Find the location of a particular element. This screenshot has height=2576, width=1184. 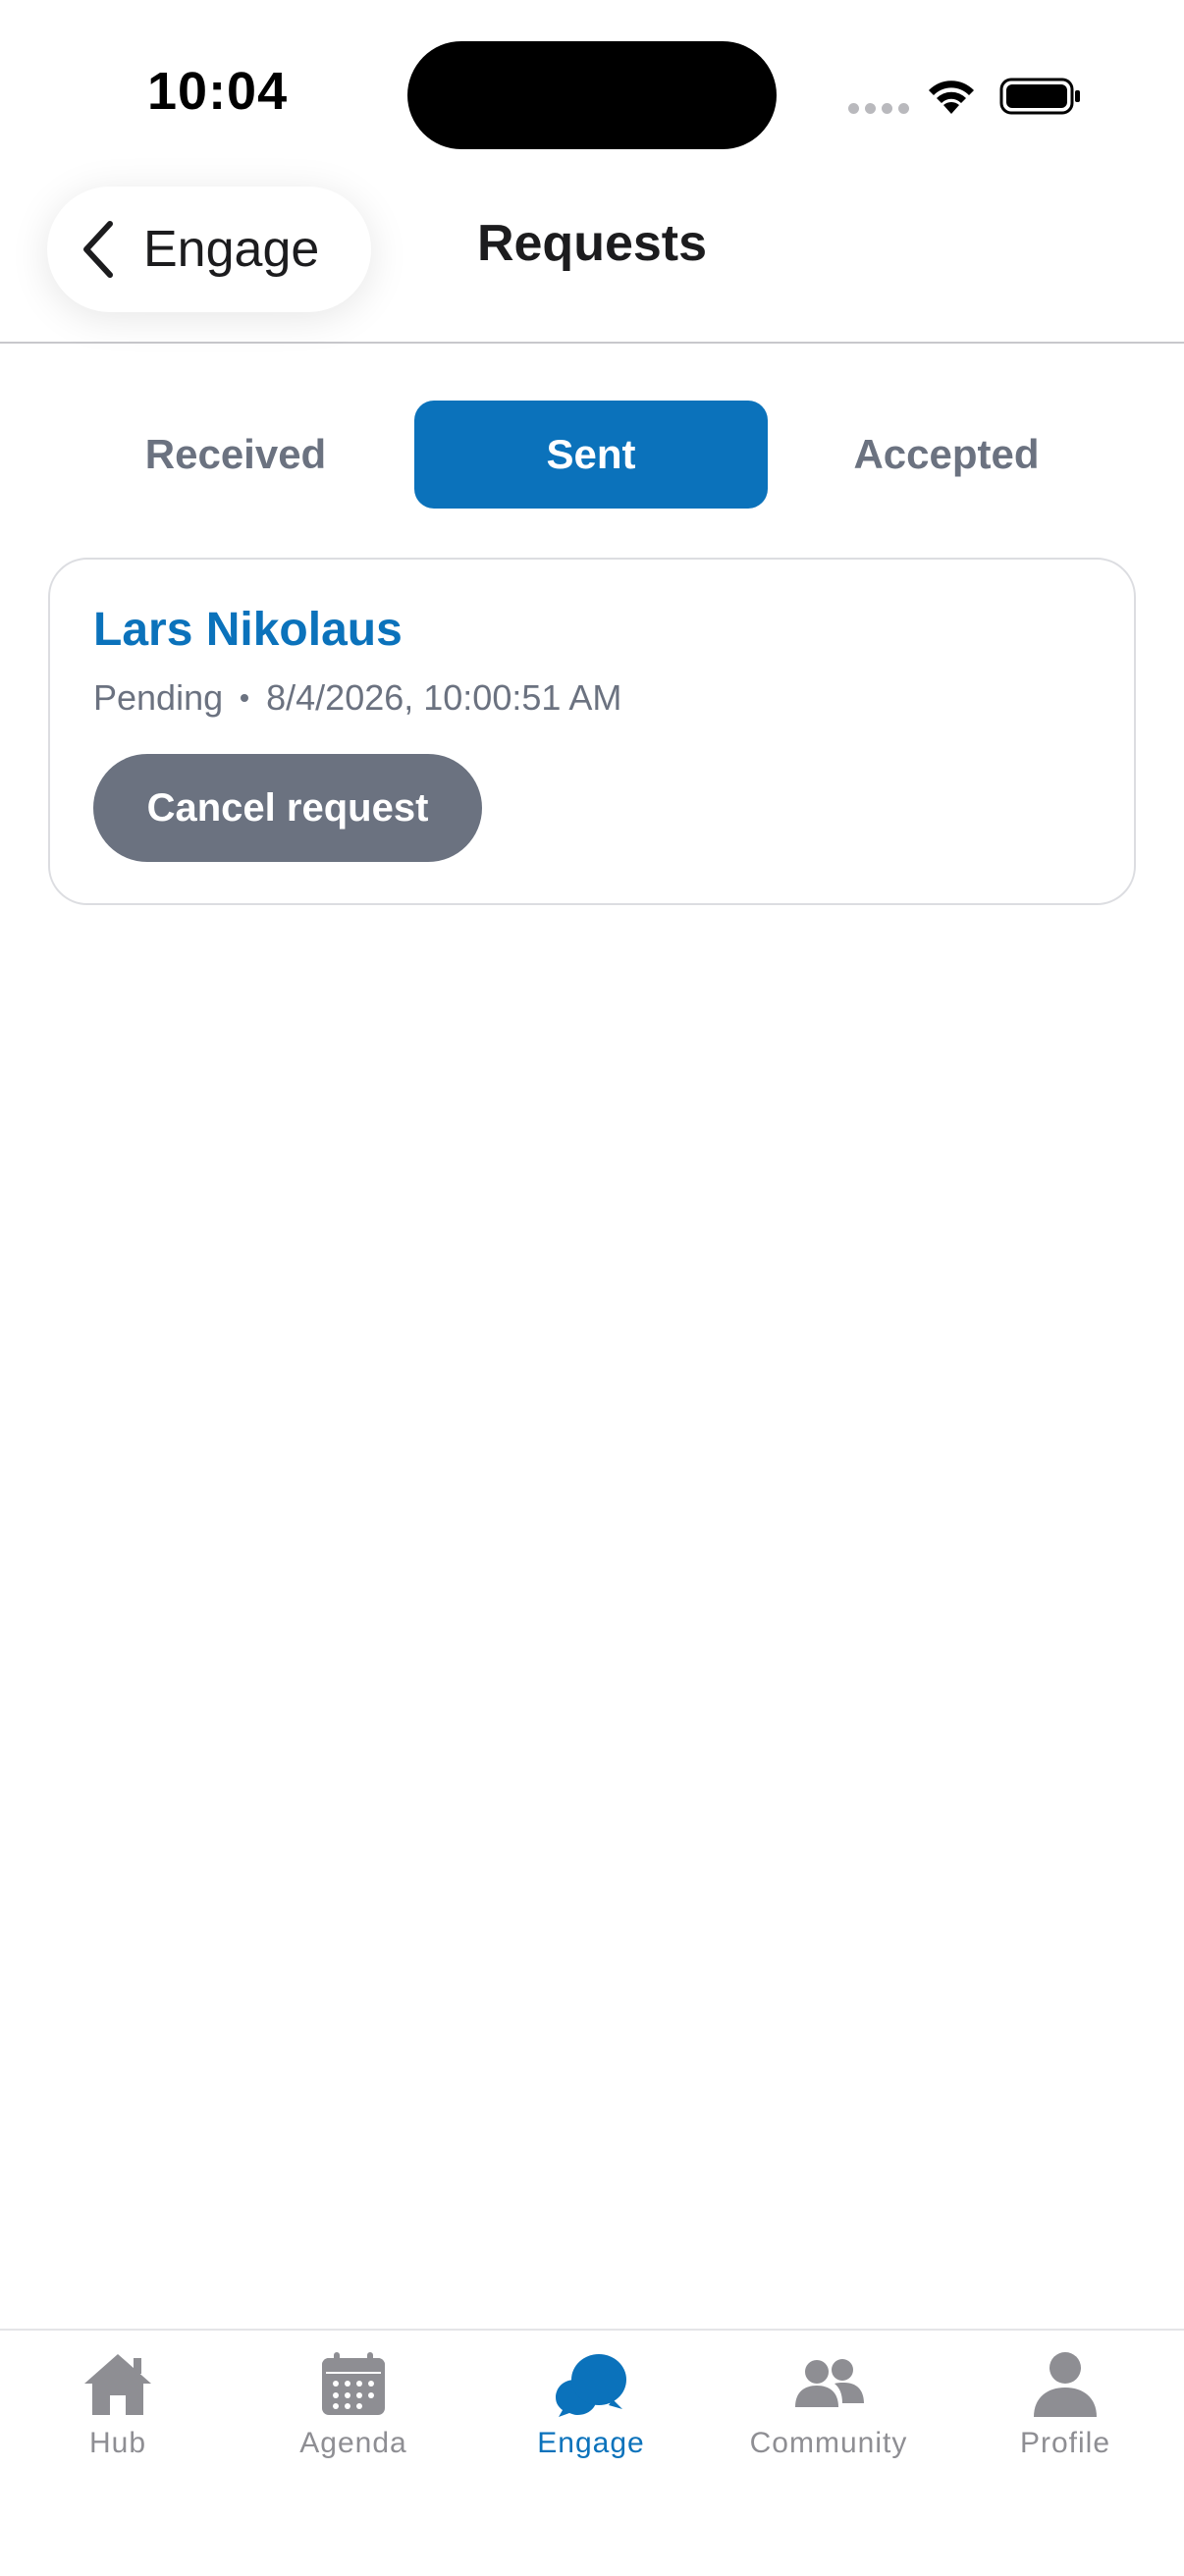

request-timestamp: 8/4/2026, 10:00:51 AM is located at coordinates (444, 697).